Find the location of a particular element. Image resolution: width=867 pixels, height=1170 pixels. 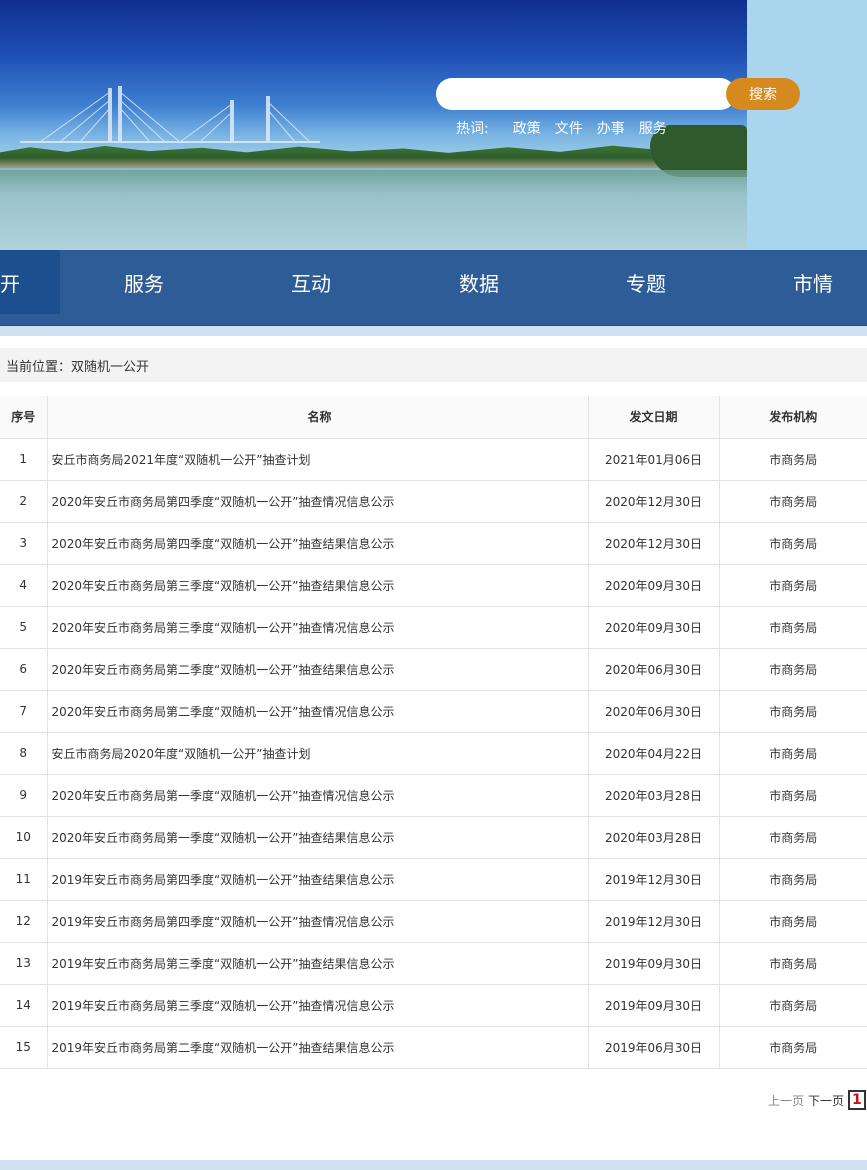

table-row: 8 安丘市商务局2020年度“双随机一公开”抽查计划 2020年04月22日 市商务局 is located at coordinates (433, 753).